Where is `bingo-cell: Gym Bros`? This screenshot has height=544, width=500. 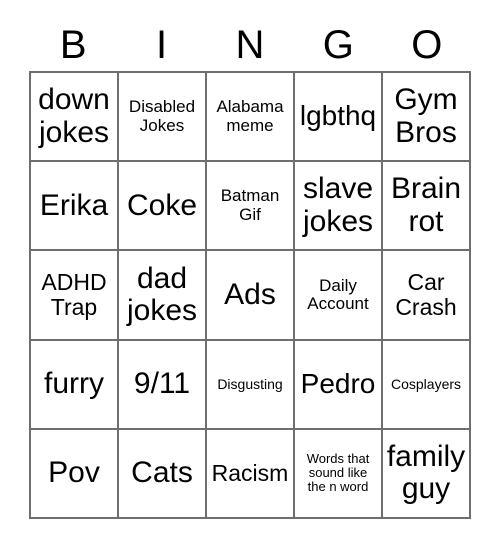
bingo-cell: Gym Bros is located at coordinates (427, 118).